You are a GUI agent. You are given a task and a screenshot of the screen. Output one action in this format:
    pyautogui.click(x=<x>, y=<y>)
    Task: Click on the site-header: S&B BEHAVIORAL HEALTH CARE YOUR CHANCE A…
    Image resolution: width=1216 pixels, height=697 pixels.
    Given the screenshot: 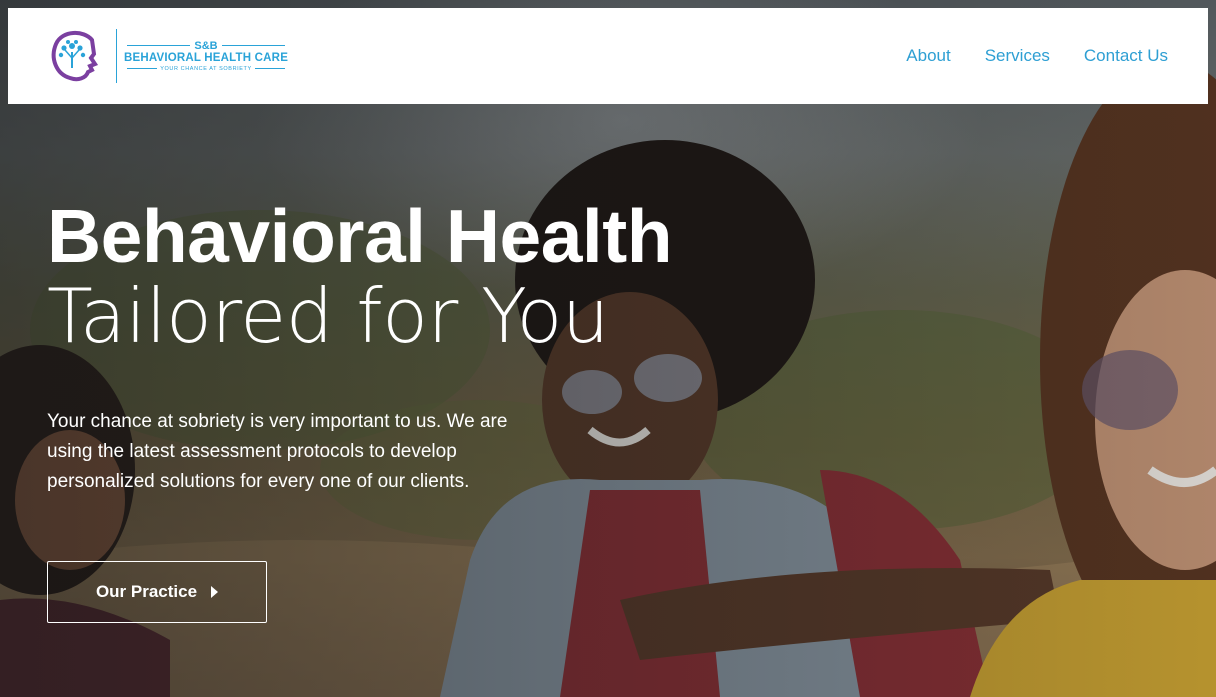 What is the action you would take?
    pyautogui.click(x=608, y=56)
    